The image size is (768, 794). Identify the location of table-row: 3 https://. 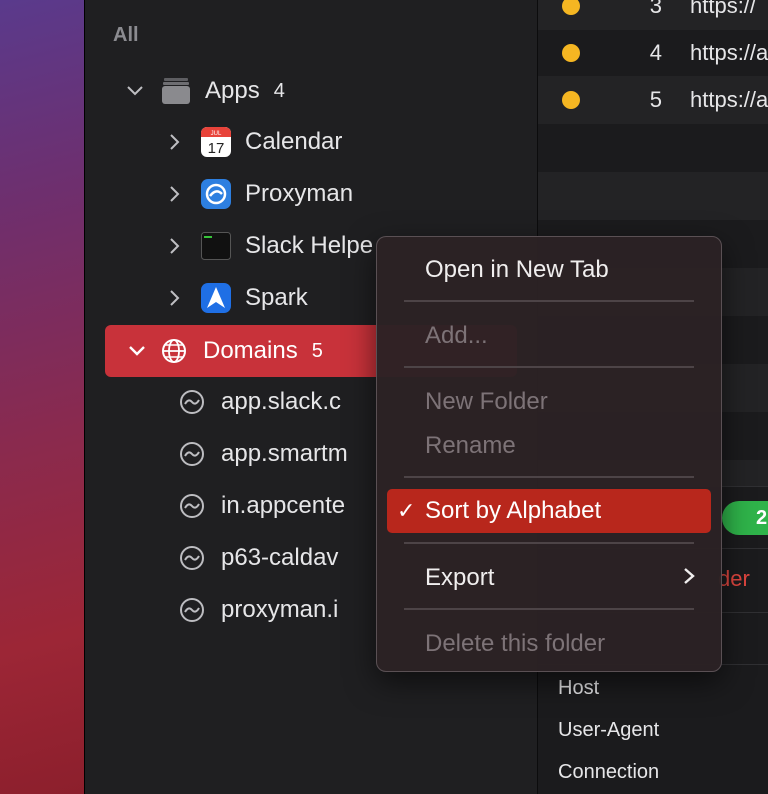
(653, 15).